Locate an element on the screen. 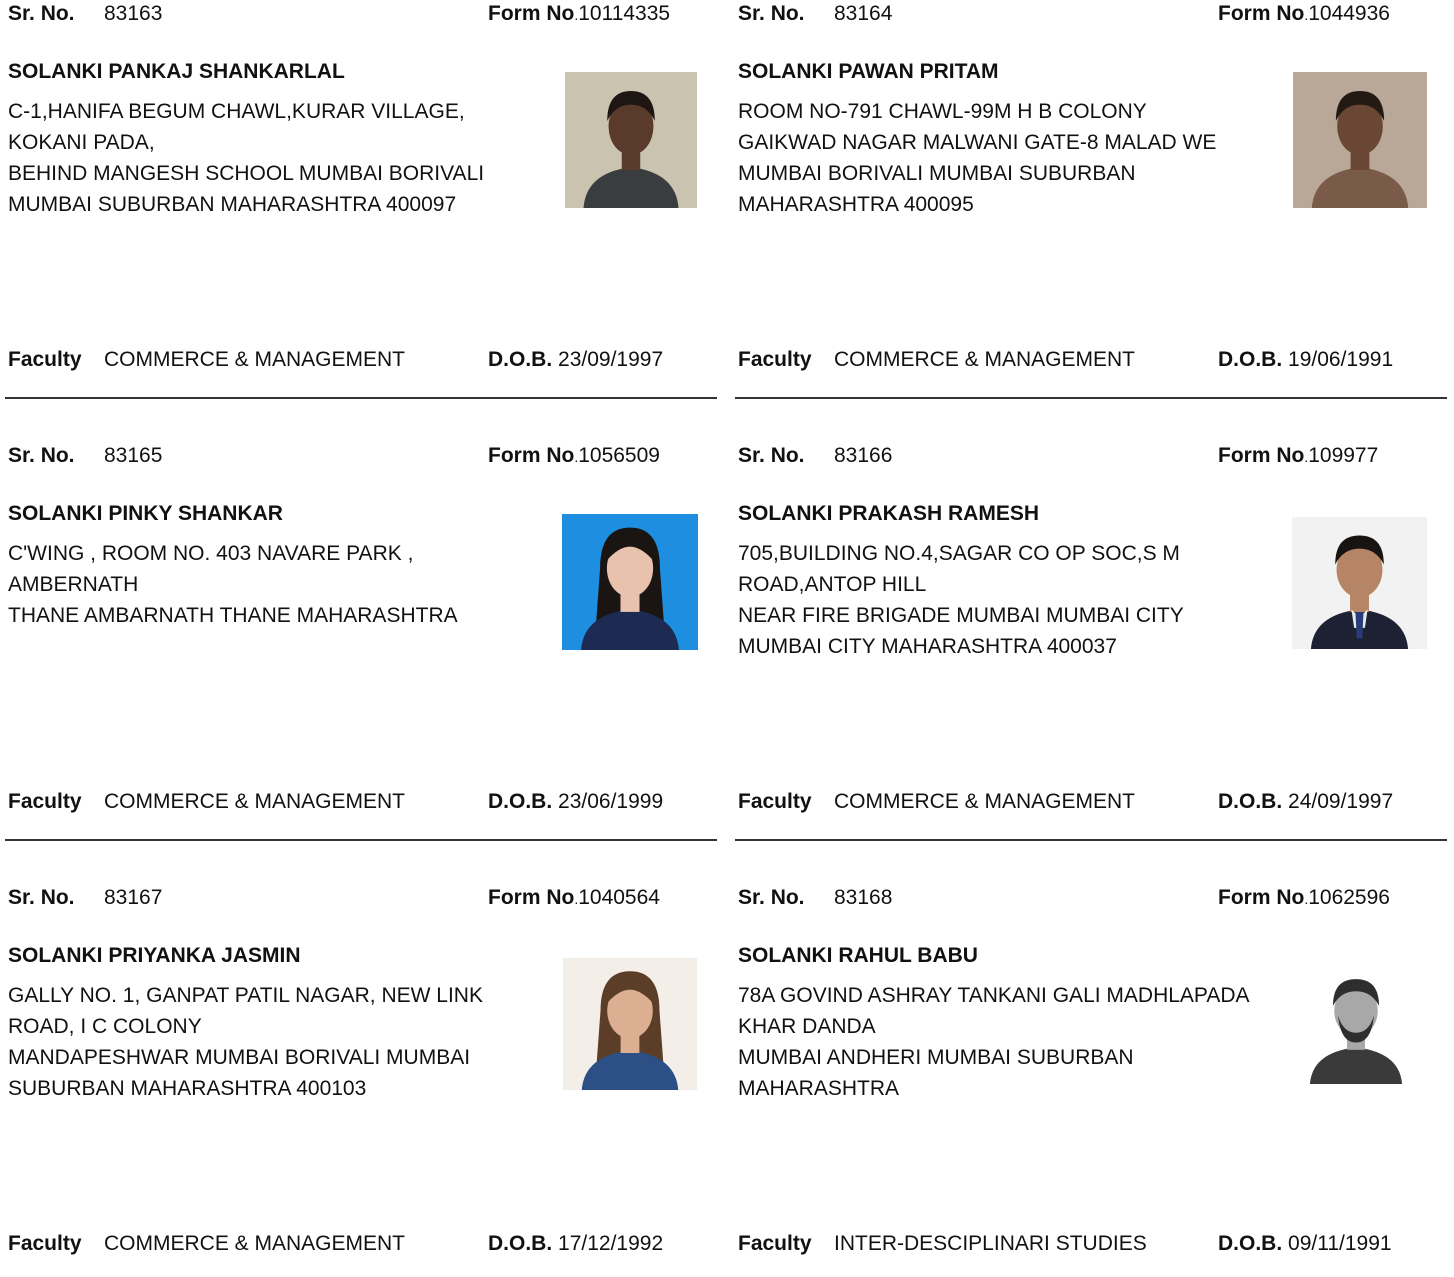 This screenshot has width=1454, height=1277. address-line: AMBERNATH is located at coordinates (73, 584).